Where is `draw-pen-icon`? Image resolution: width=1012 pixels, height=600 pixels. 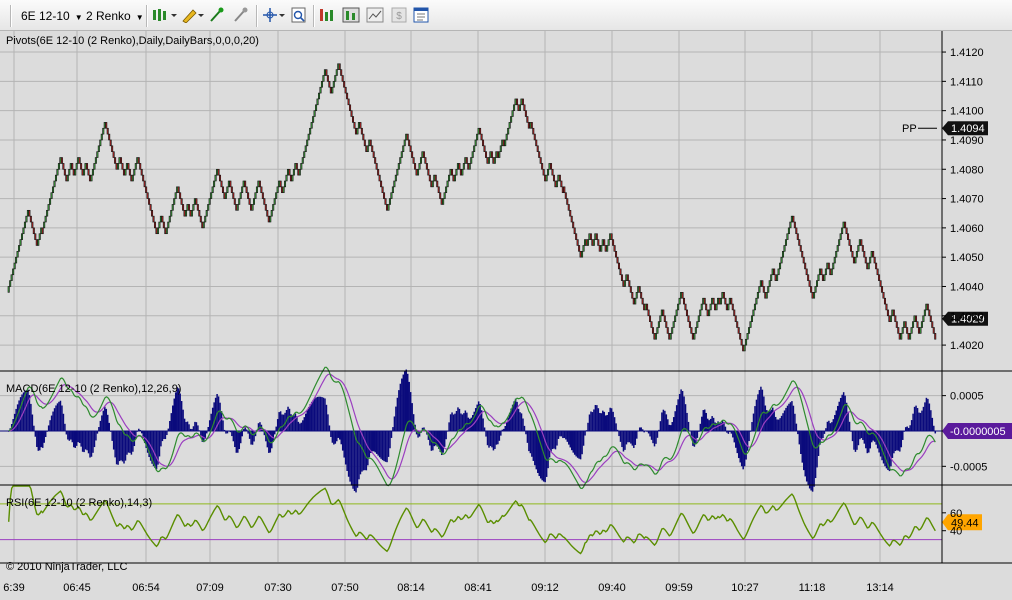
draw-pen-icon is located at coordinates (193, 15).